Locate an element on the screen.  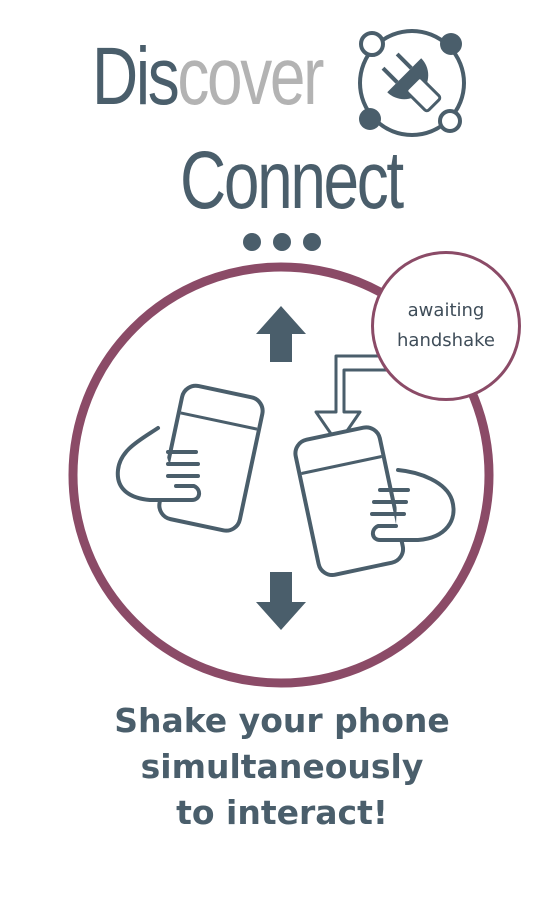
status-line-1: awaiting is located at coordinates (446, 310).